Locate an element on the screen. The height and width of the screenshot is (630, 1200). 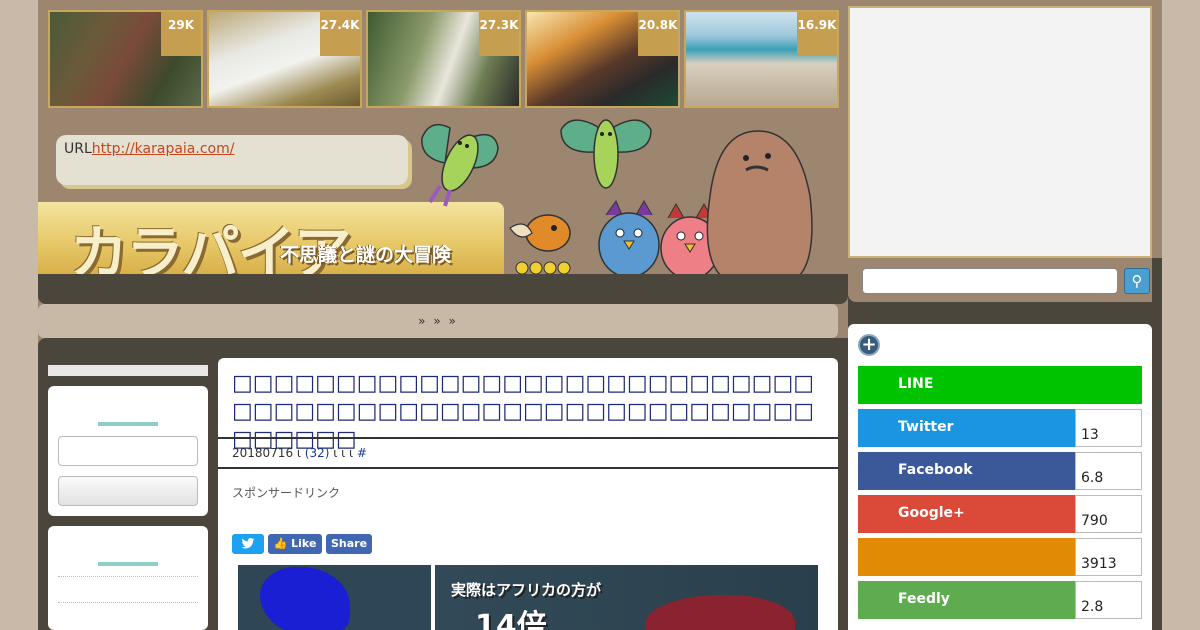
thumbnail-monkey: 29K is located at coordinates (125, 59).